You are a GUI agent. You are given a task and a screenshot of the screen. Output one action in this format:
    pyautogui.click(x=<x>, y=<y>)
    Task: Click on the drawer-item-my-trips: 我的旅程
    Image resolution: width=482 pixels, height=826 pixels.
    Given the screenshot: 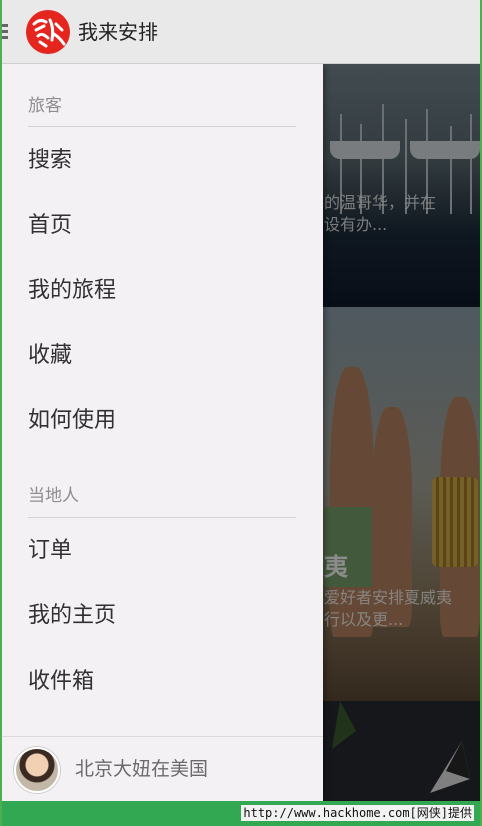 What is the action you would take?
    pyautogui.click(x=163, y=291)
    